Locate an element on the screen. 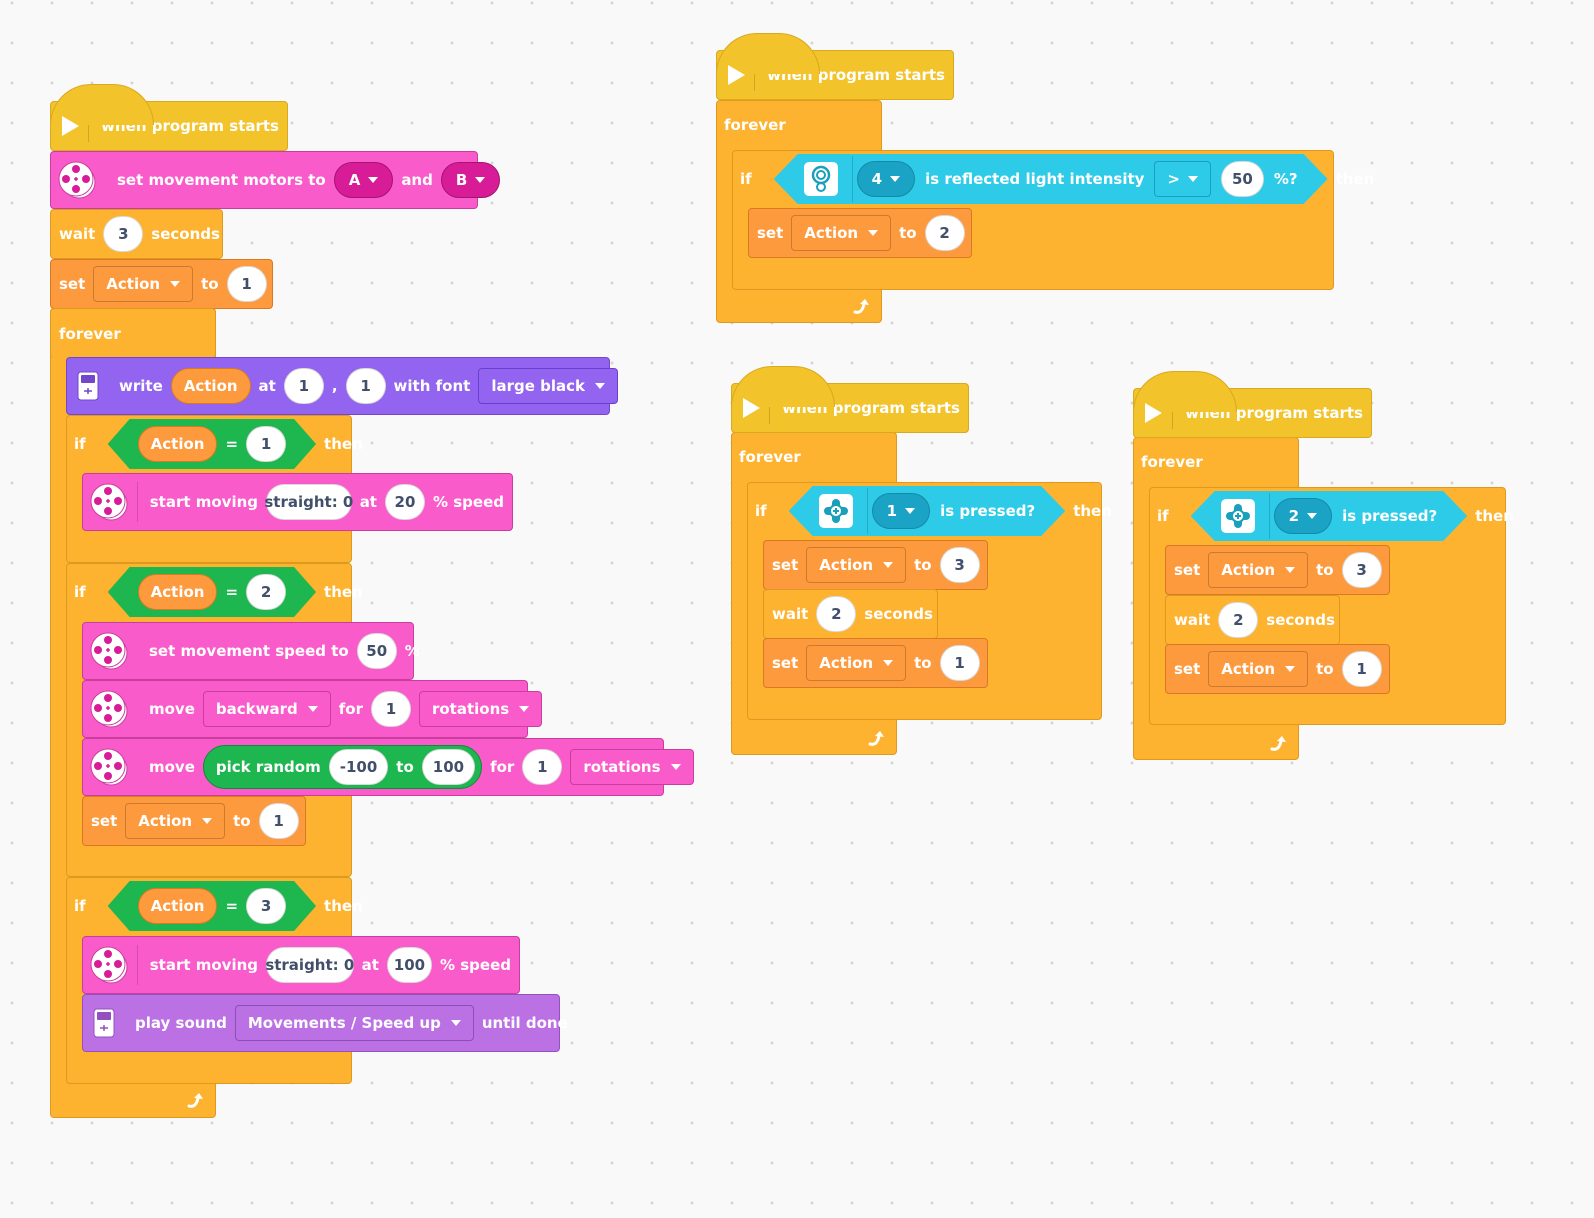 The width and height of the screenshot is (1594, 1218). equals-operator: Action = 3 is located at coordinates (212, 906).